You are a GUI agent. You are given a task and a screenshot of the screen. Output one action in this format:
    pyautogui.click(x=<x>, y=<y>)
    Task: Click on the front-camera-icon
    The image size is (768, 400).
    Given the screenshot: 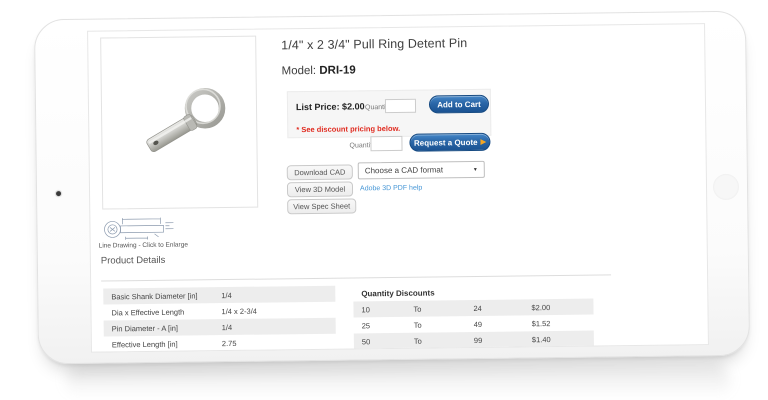 What is the action you would take?
    pyautogui.click(x=59, y=194)
    